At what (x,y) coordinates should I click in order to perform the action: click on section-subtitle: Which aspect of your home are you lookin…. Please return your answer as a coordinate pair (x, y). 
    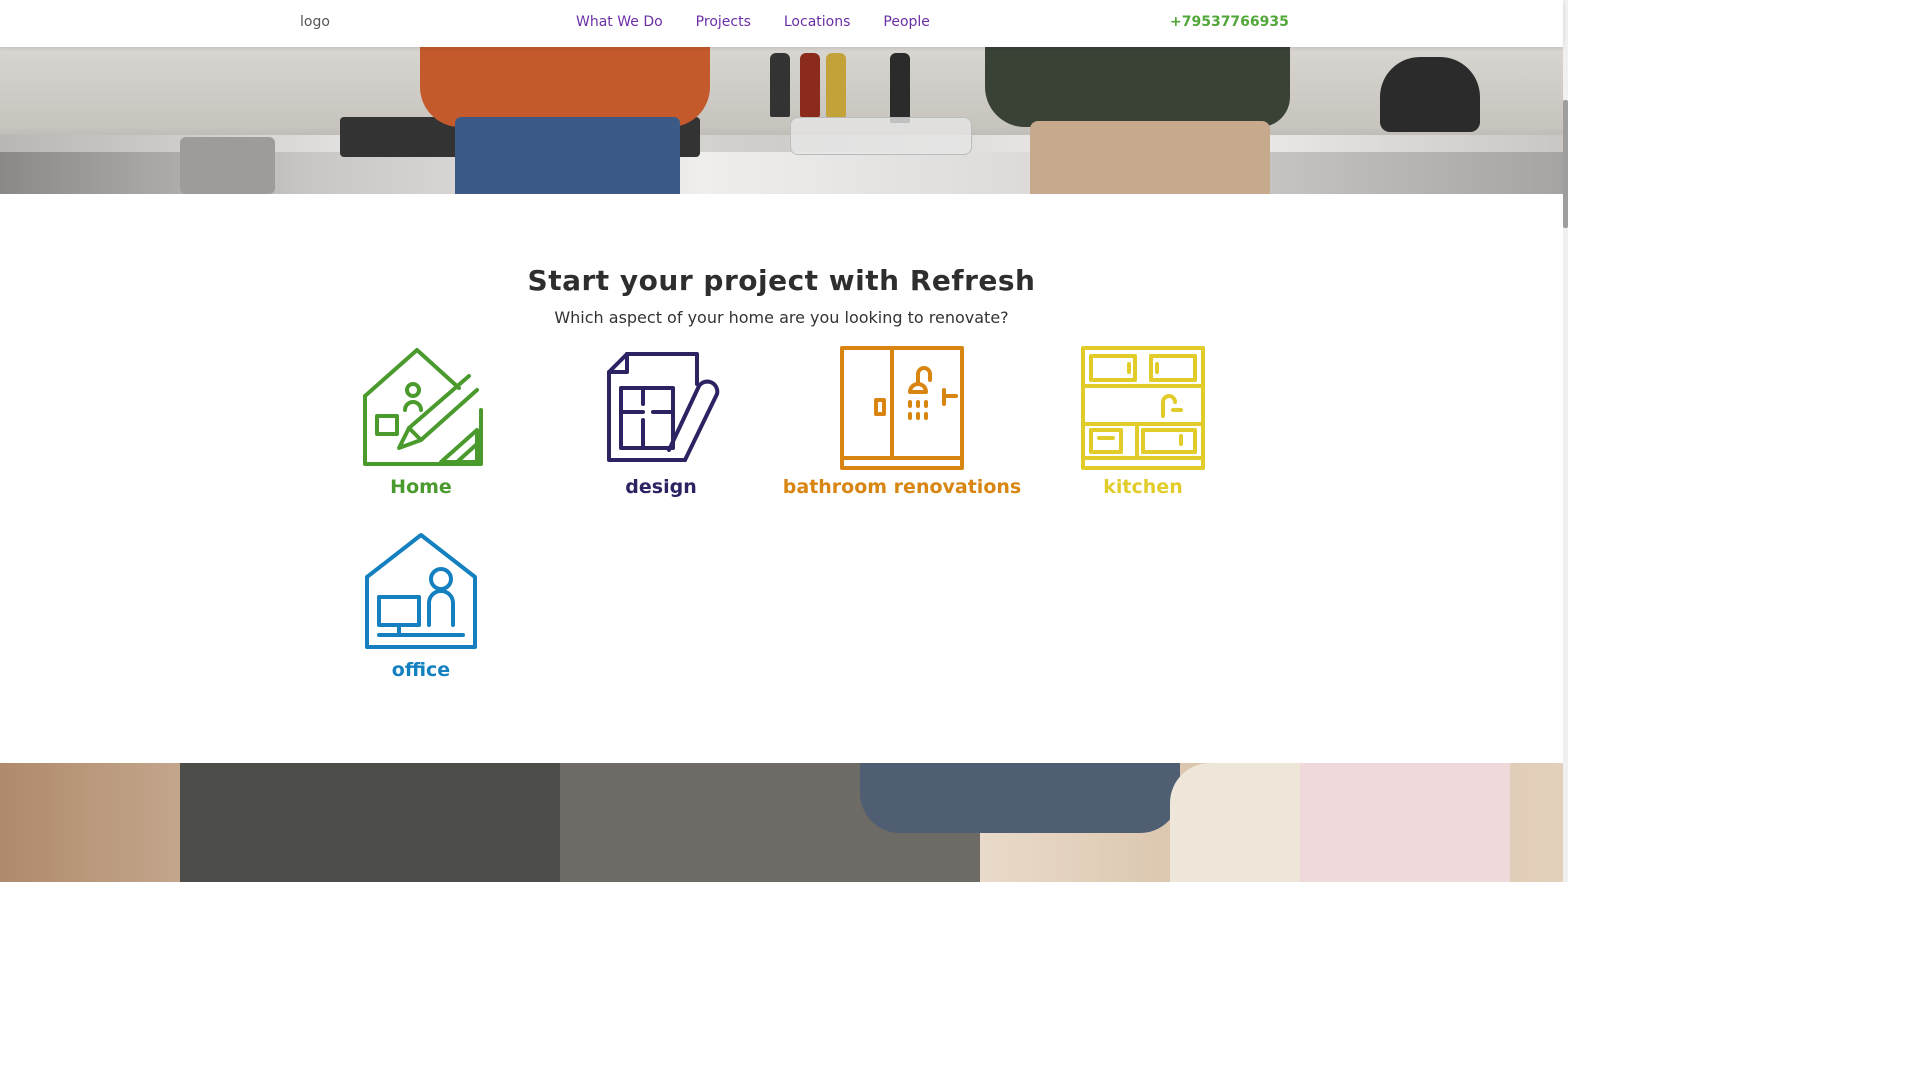
    Looking at the image, I should click on (781, 317).